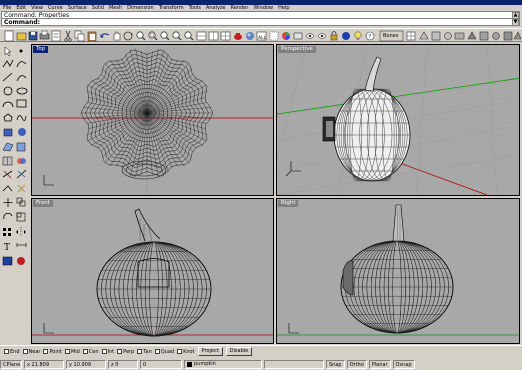 This screenshot has width=522, height=370. I want to click on status-layer: pumpkin, so click(223, 364).